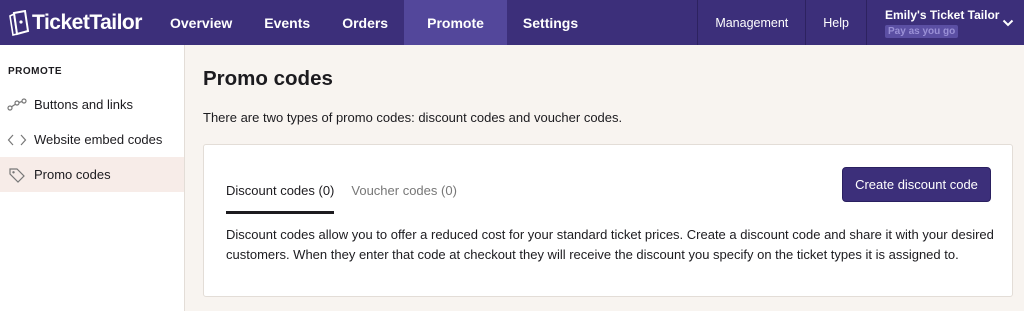  Describe the element at coordinates (1008, 22) in the screenshot. I see `chevron-down-icon` at that location.